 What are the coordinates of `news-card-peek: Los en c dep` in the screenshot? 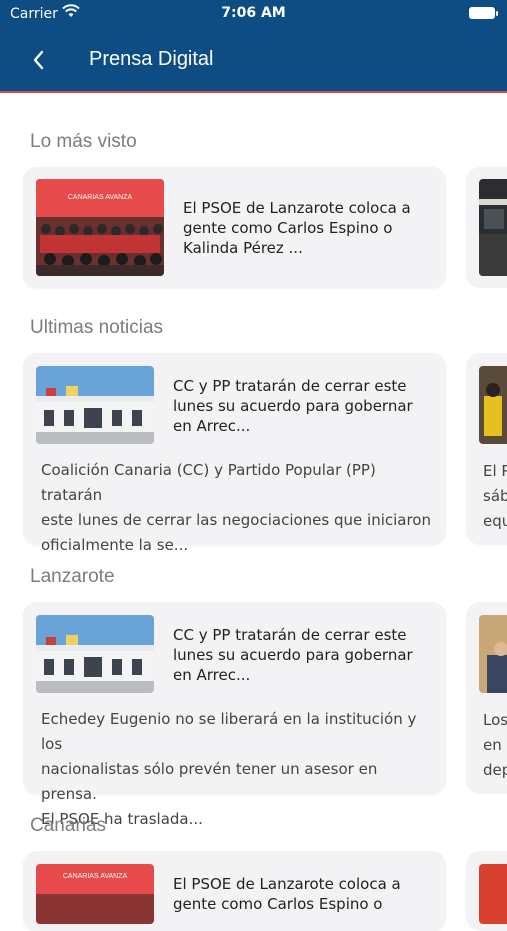 It's located at (486, 698).